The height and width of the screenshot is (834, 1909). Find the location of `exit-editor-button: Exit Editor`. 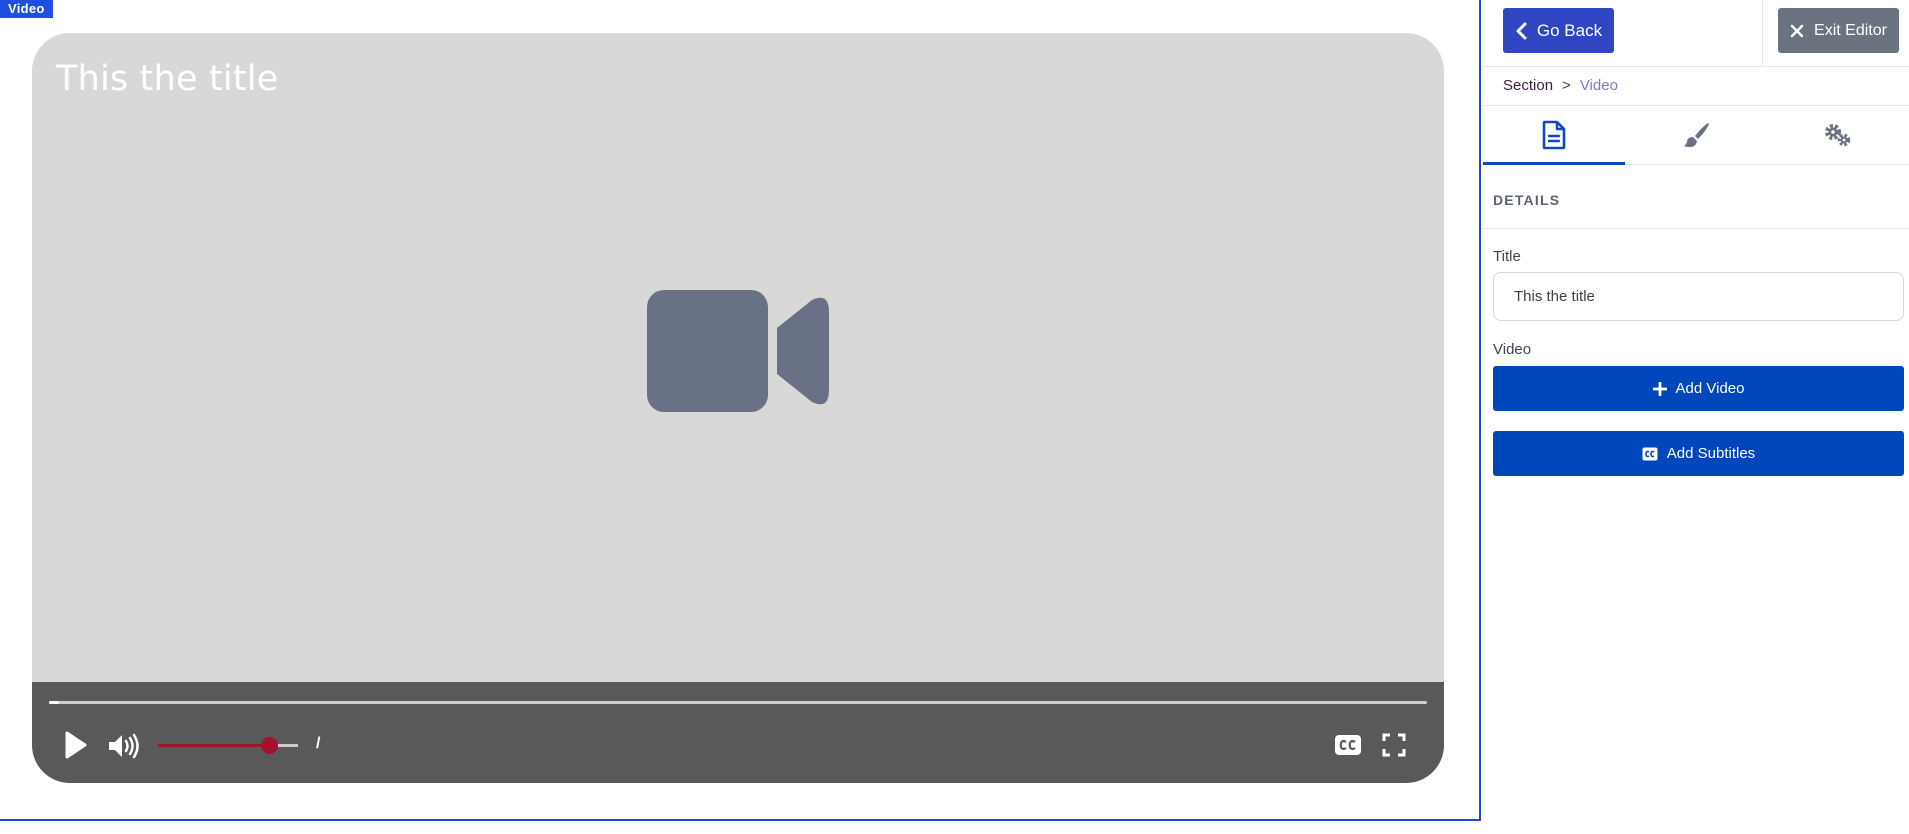

exit-editor-button: Exit Editor is located at coordinates (1838, 30).